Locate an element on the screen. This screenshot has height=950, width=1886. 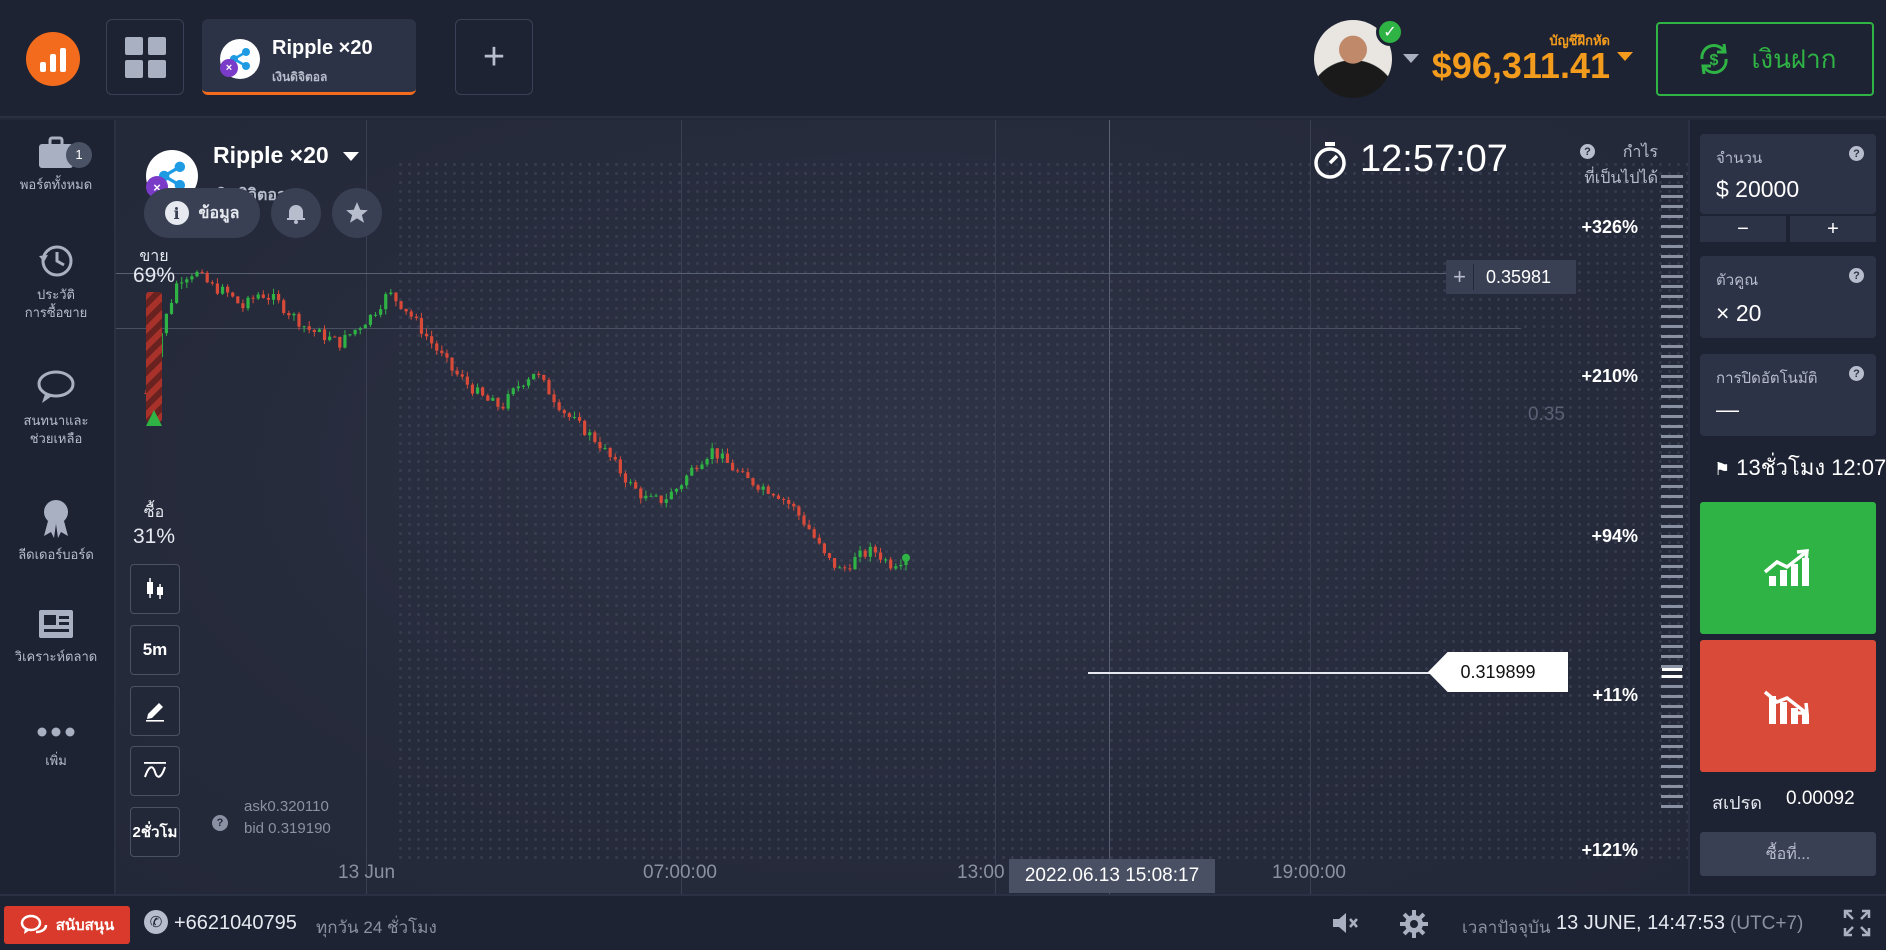
asset-chevron-down-icon is located at coordinates (351, 157).